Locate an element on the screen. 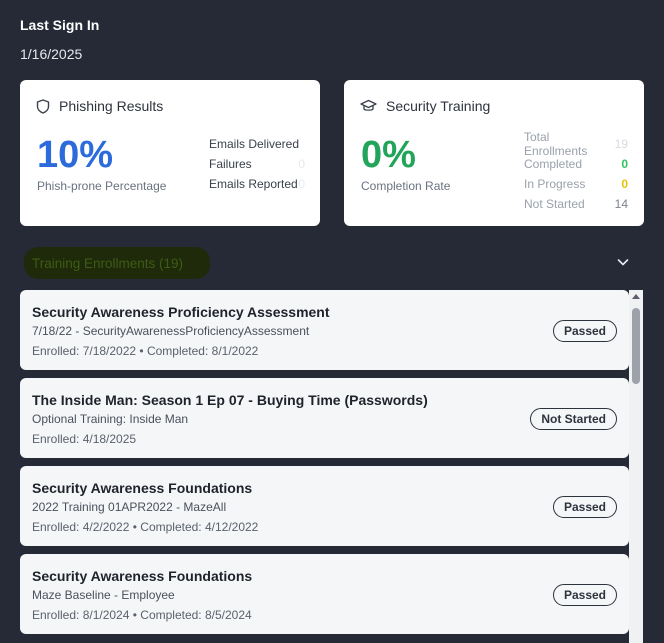 The width and height of the screenshot is (664, 643). last-sign-in-date: 1/16/2025 is located at coordinates (51, 54).